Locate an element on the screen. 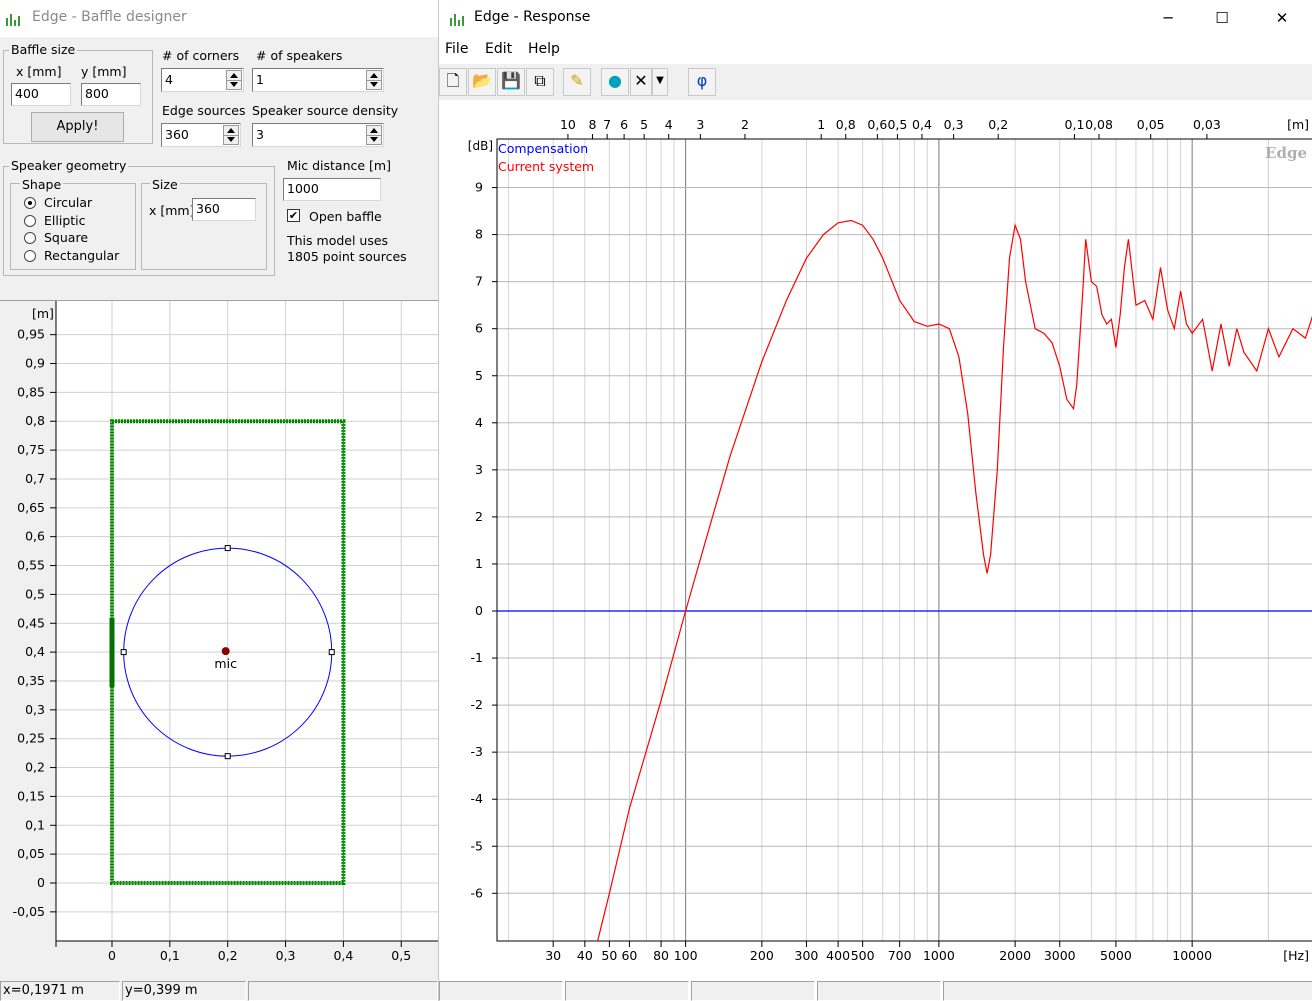  radio-square is located at coordinates (30, 238).